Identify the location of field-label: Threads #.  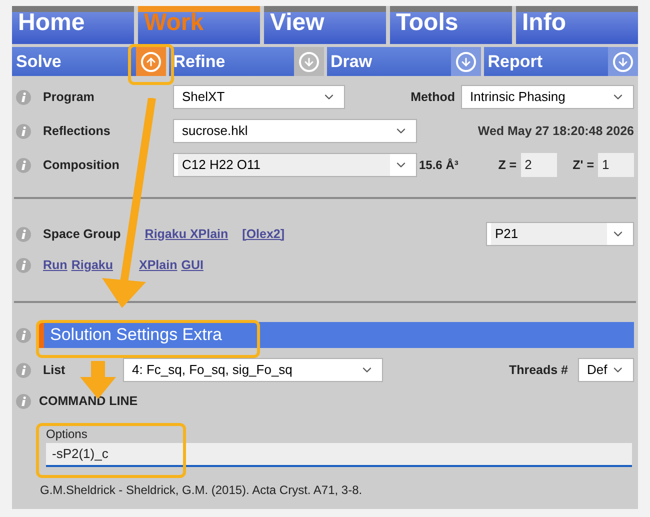
(538, 370).